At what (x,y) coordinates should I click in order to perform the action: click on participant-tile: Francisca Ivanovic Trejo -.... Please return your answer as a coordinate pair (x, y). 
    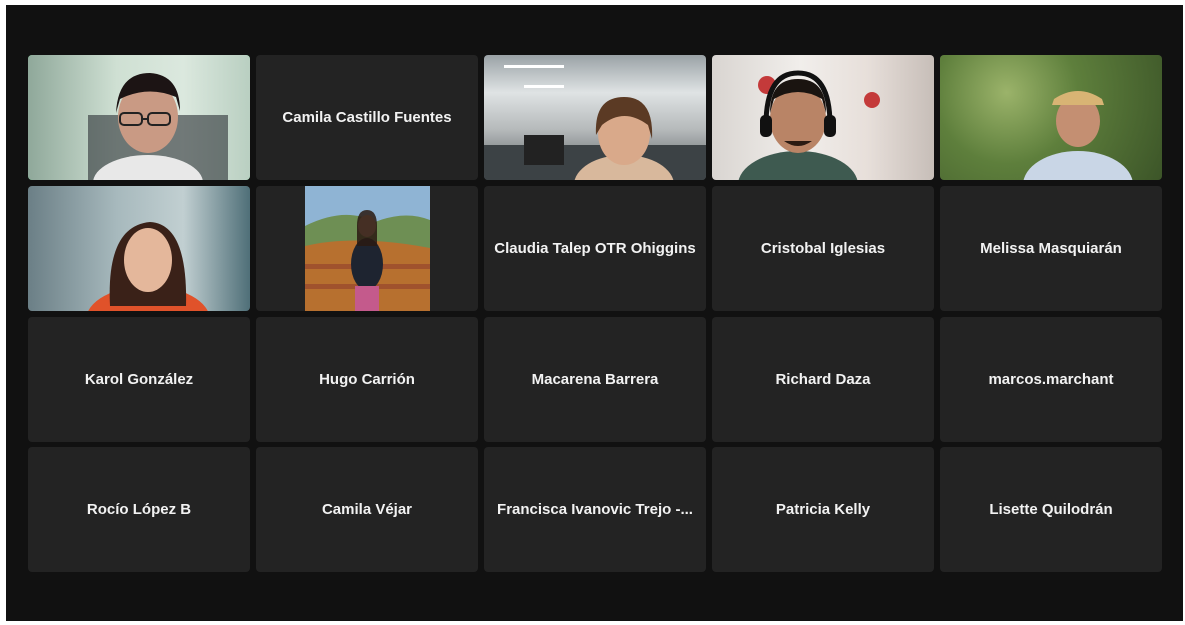
    Looking at the image, I should click on (595, 509).